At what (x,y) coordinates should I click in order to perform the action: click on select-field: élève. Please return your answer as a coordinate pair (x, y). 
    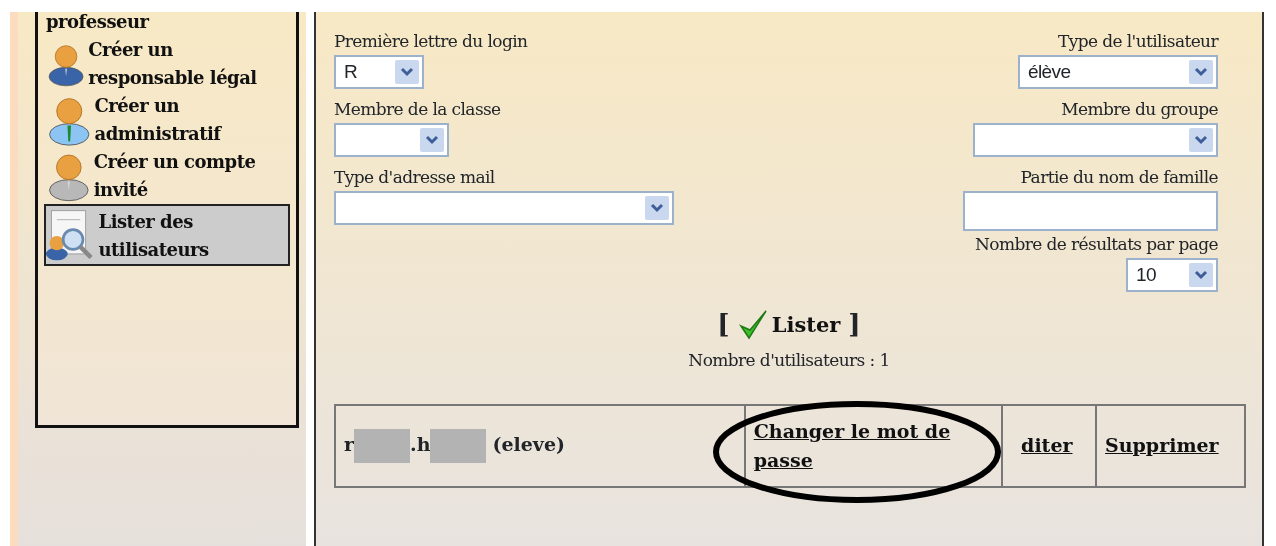
    Looking at the image, I should click on (1118, 72).